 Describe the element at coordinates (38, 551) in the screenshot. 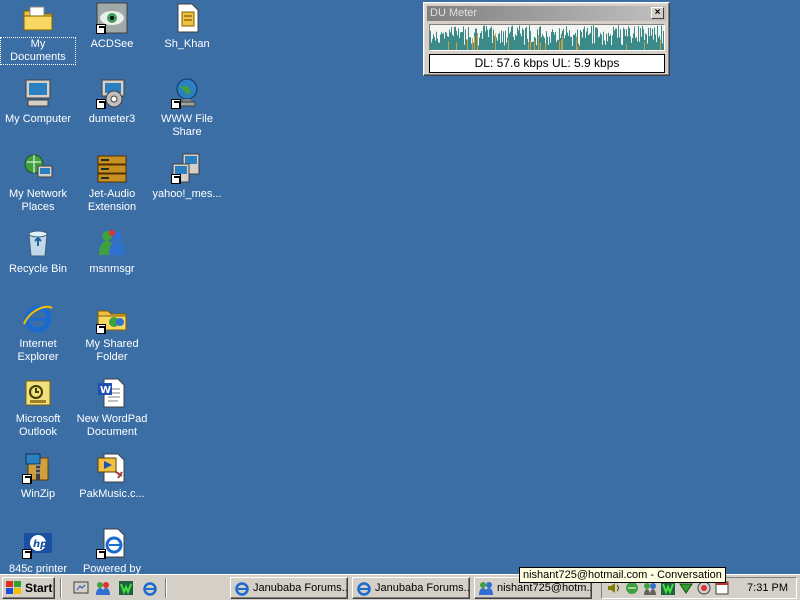

I see `desktop-icon-845c-printer: hp 845c printer` at that location.